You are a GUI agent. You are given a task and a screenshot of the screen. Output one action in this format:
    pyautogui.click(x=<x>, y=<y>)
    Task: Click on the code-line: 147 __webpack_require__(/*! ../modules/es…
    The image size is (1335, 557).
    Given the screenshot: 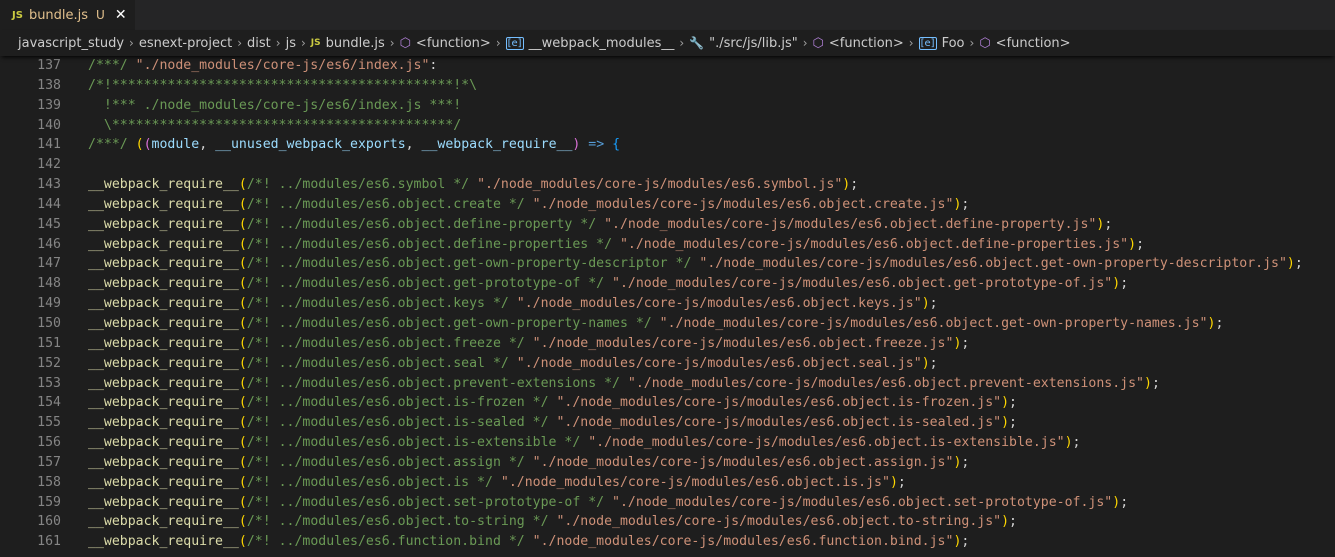 What is the action you would take?
    pyautogui.click(x=667, y=264)
    